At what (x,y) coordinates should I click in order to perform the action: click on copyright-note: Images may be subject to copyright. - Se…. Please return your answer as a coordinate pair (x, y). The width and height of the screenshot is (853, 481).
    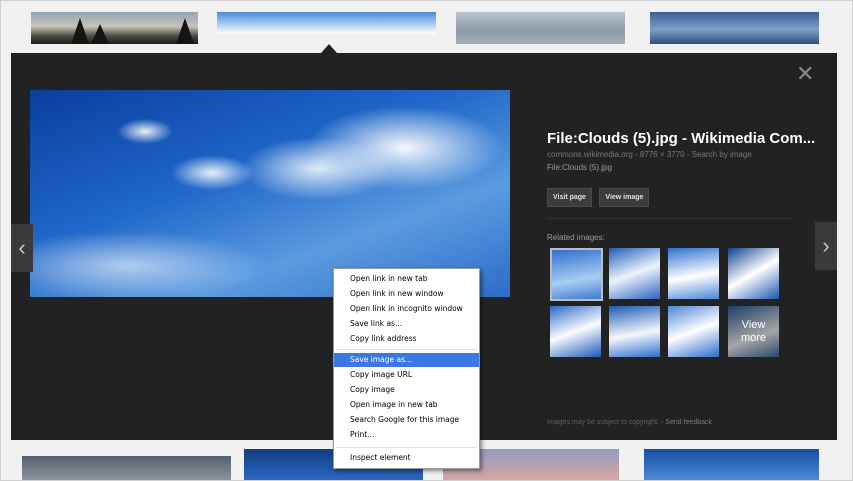
    Looking at the image, I should click on (629, 422).